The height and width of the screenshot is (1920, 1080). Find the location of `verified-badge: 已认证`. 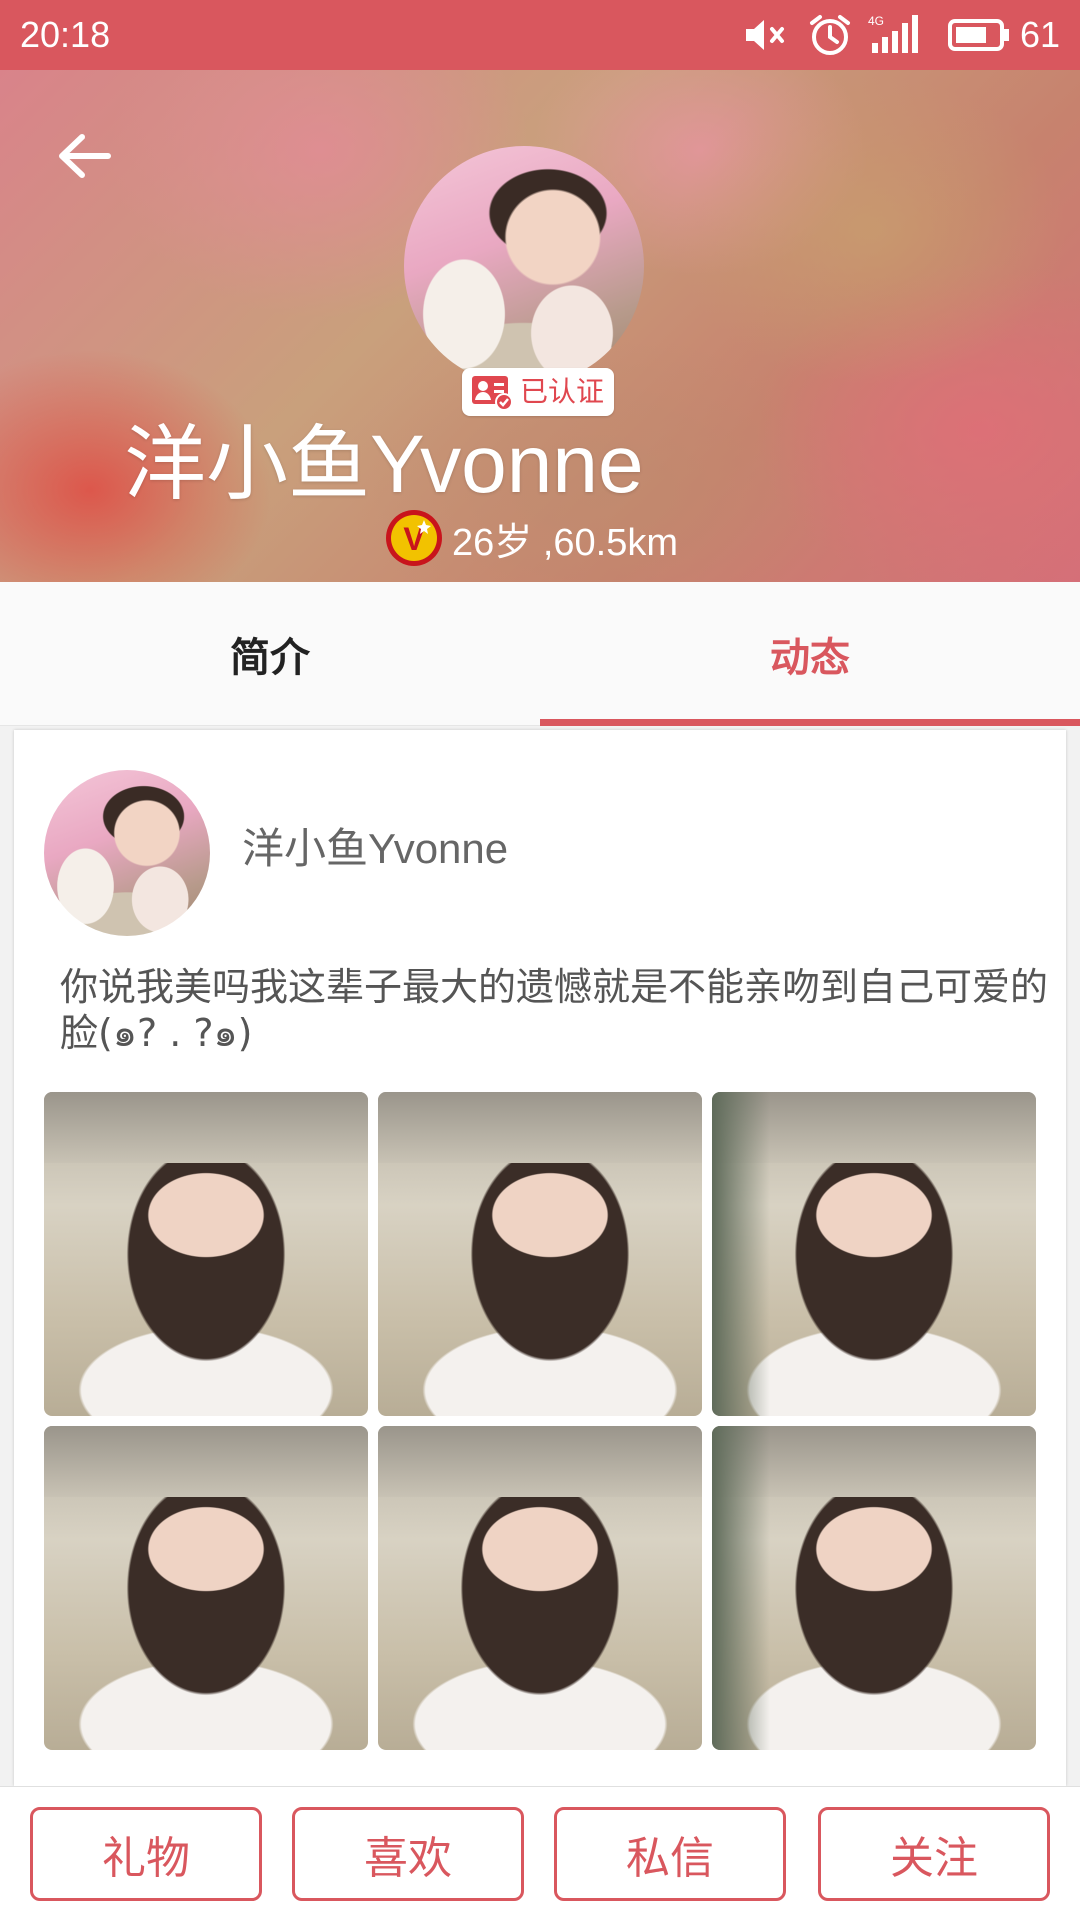

verified-badge: 已认证 is located at coordinates (538, 392).